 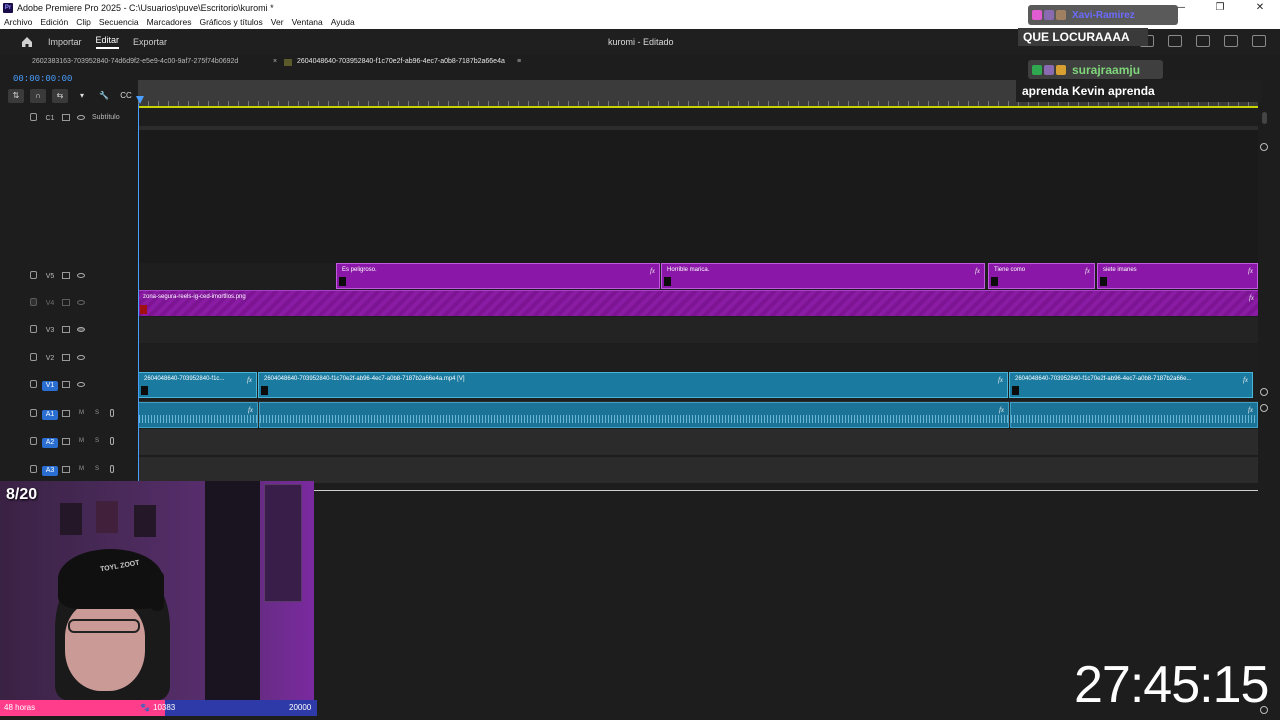 I want to click on nav-editar: Editar, so click(x=107, y=42).